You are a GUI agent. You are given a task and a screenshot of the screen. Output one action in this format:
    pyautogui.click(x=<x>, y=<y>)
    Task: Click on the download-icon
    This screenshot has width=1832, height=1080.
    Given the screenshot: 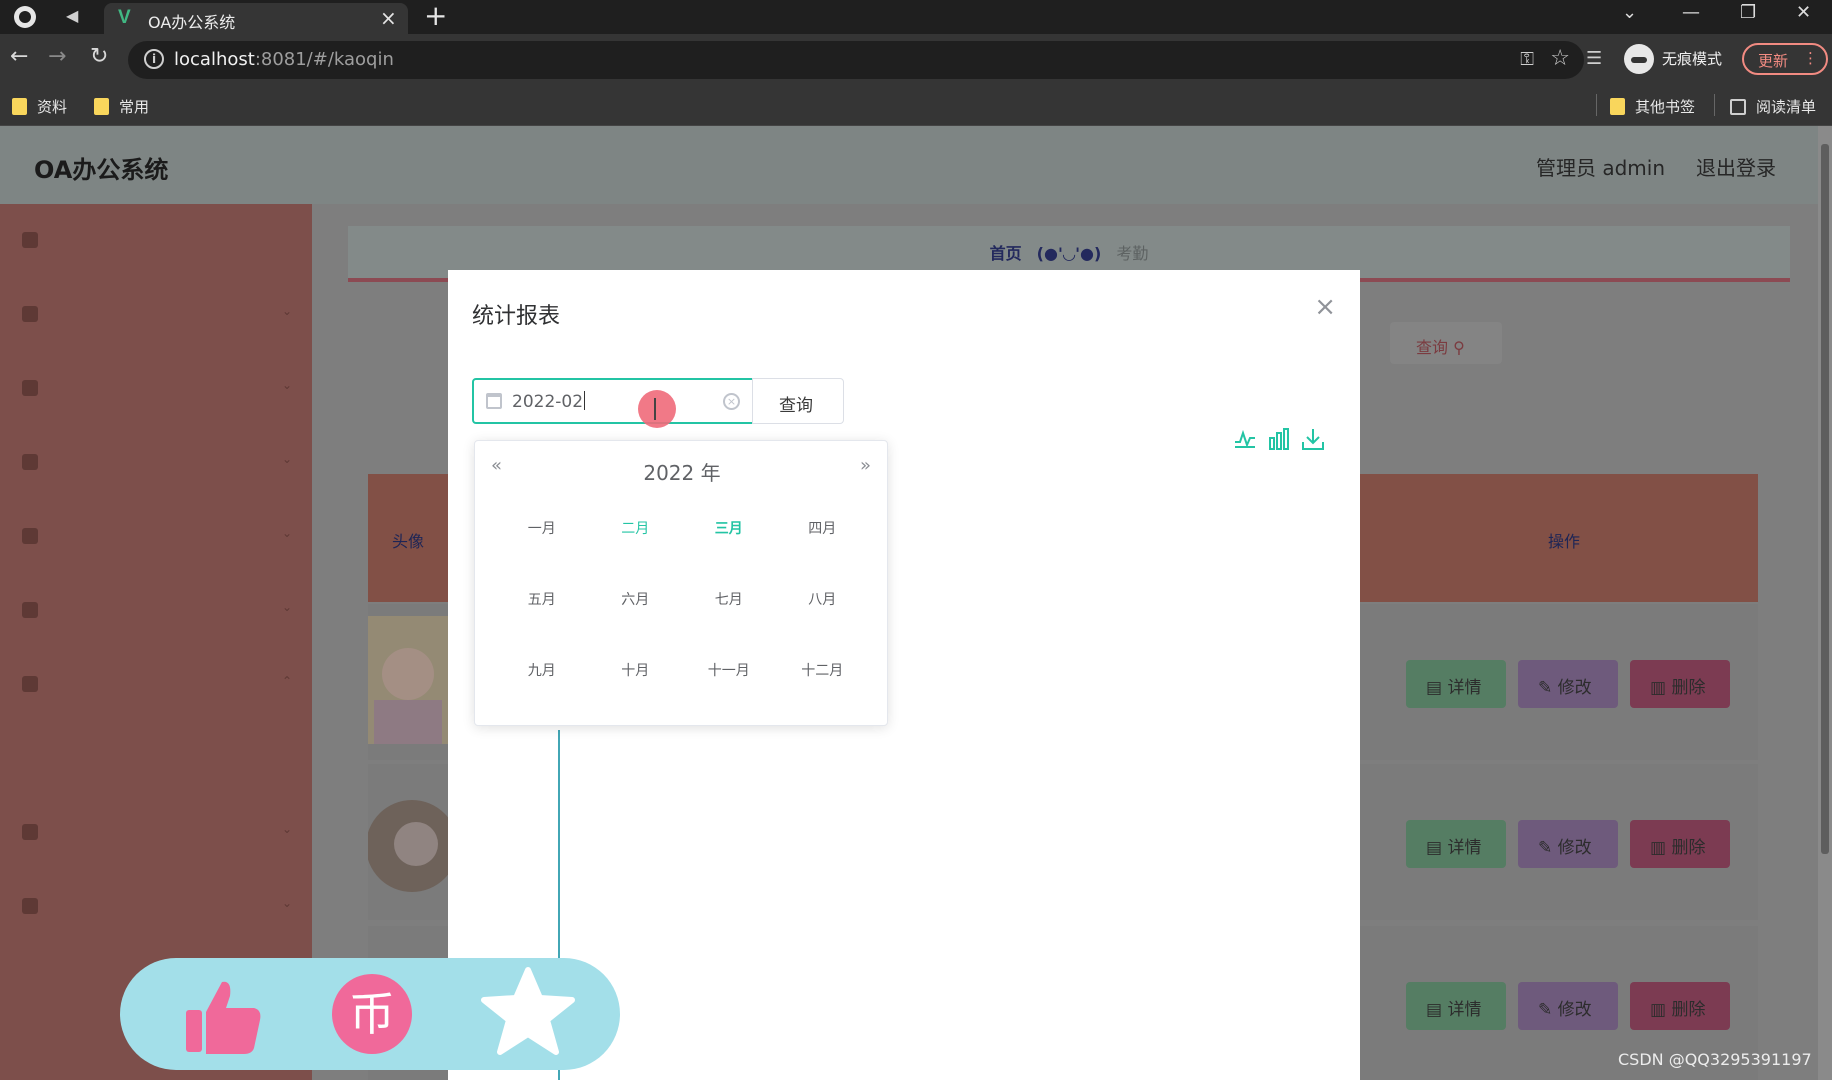 What is the action you would take?
    pyautogui.click(x=1313, y=441)
    